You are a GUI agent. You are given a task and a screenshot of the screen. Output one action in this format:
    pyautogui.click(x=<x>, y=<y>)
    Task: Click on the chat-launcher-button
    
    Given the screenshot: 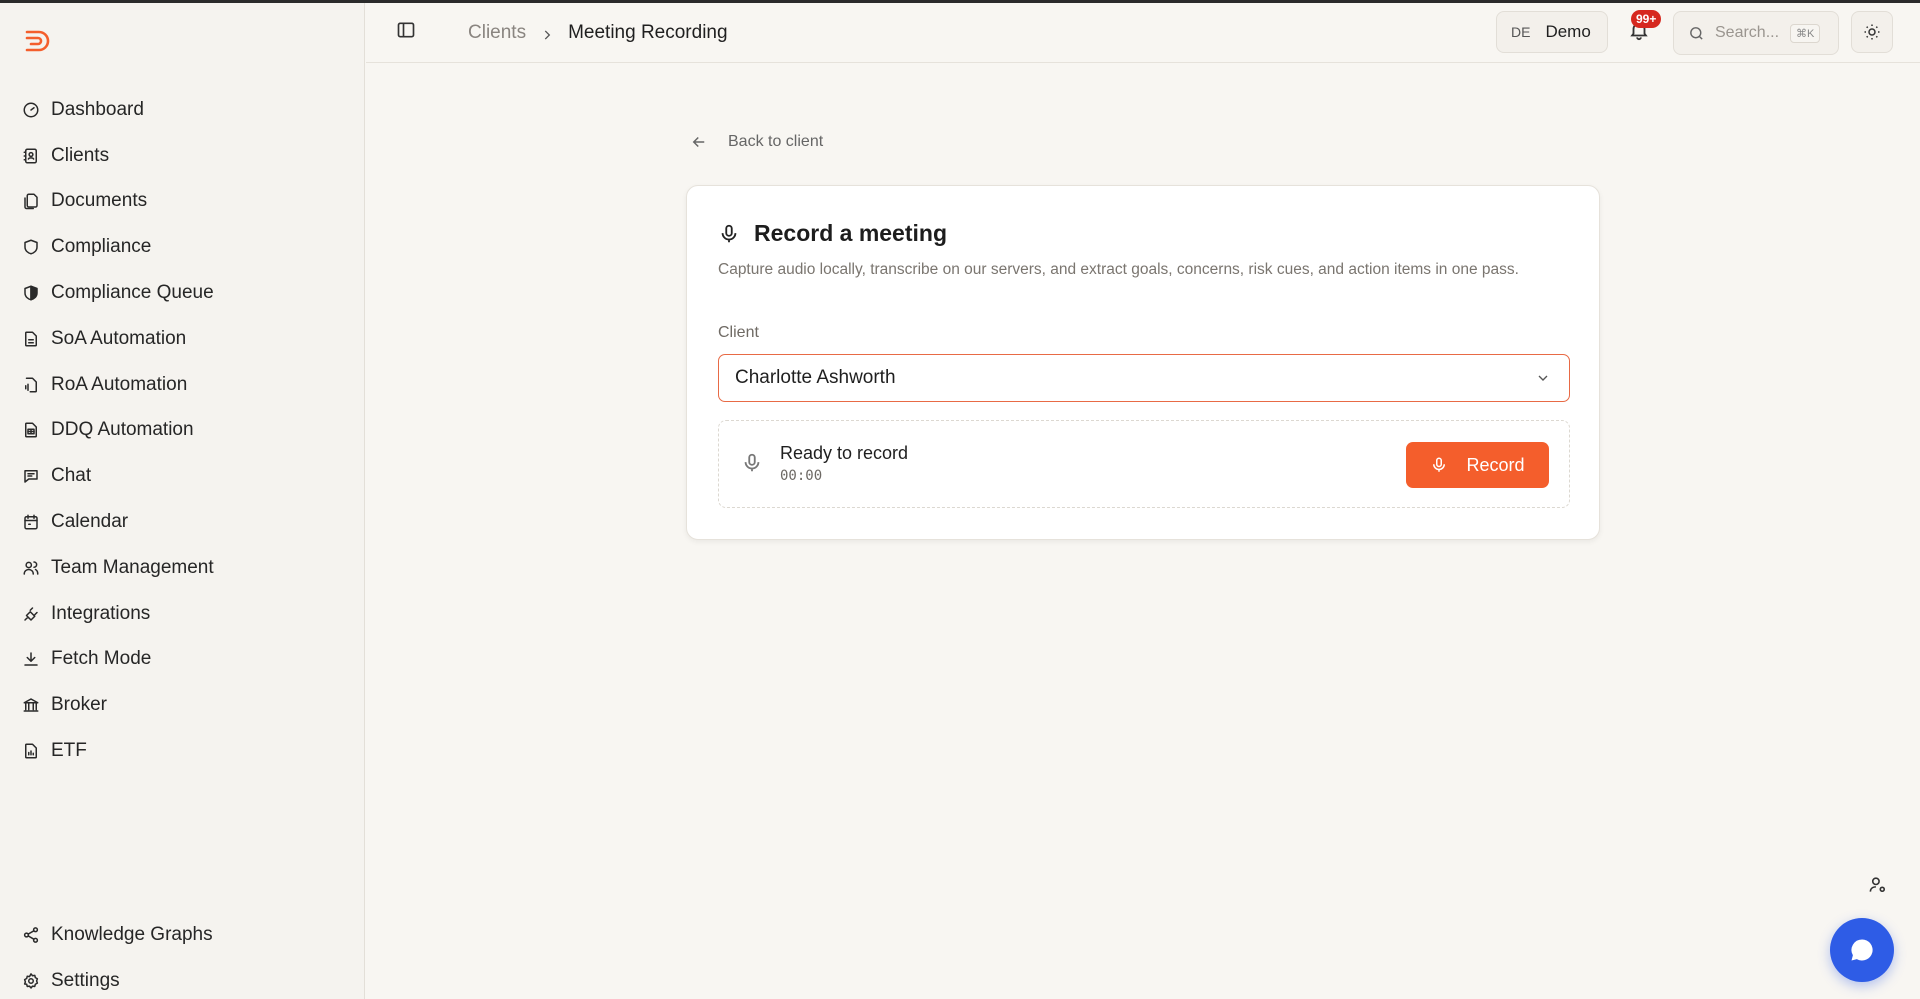 What is the action you would take?
    pyautogui.click(x=1862, y=950)
    